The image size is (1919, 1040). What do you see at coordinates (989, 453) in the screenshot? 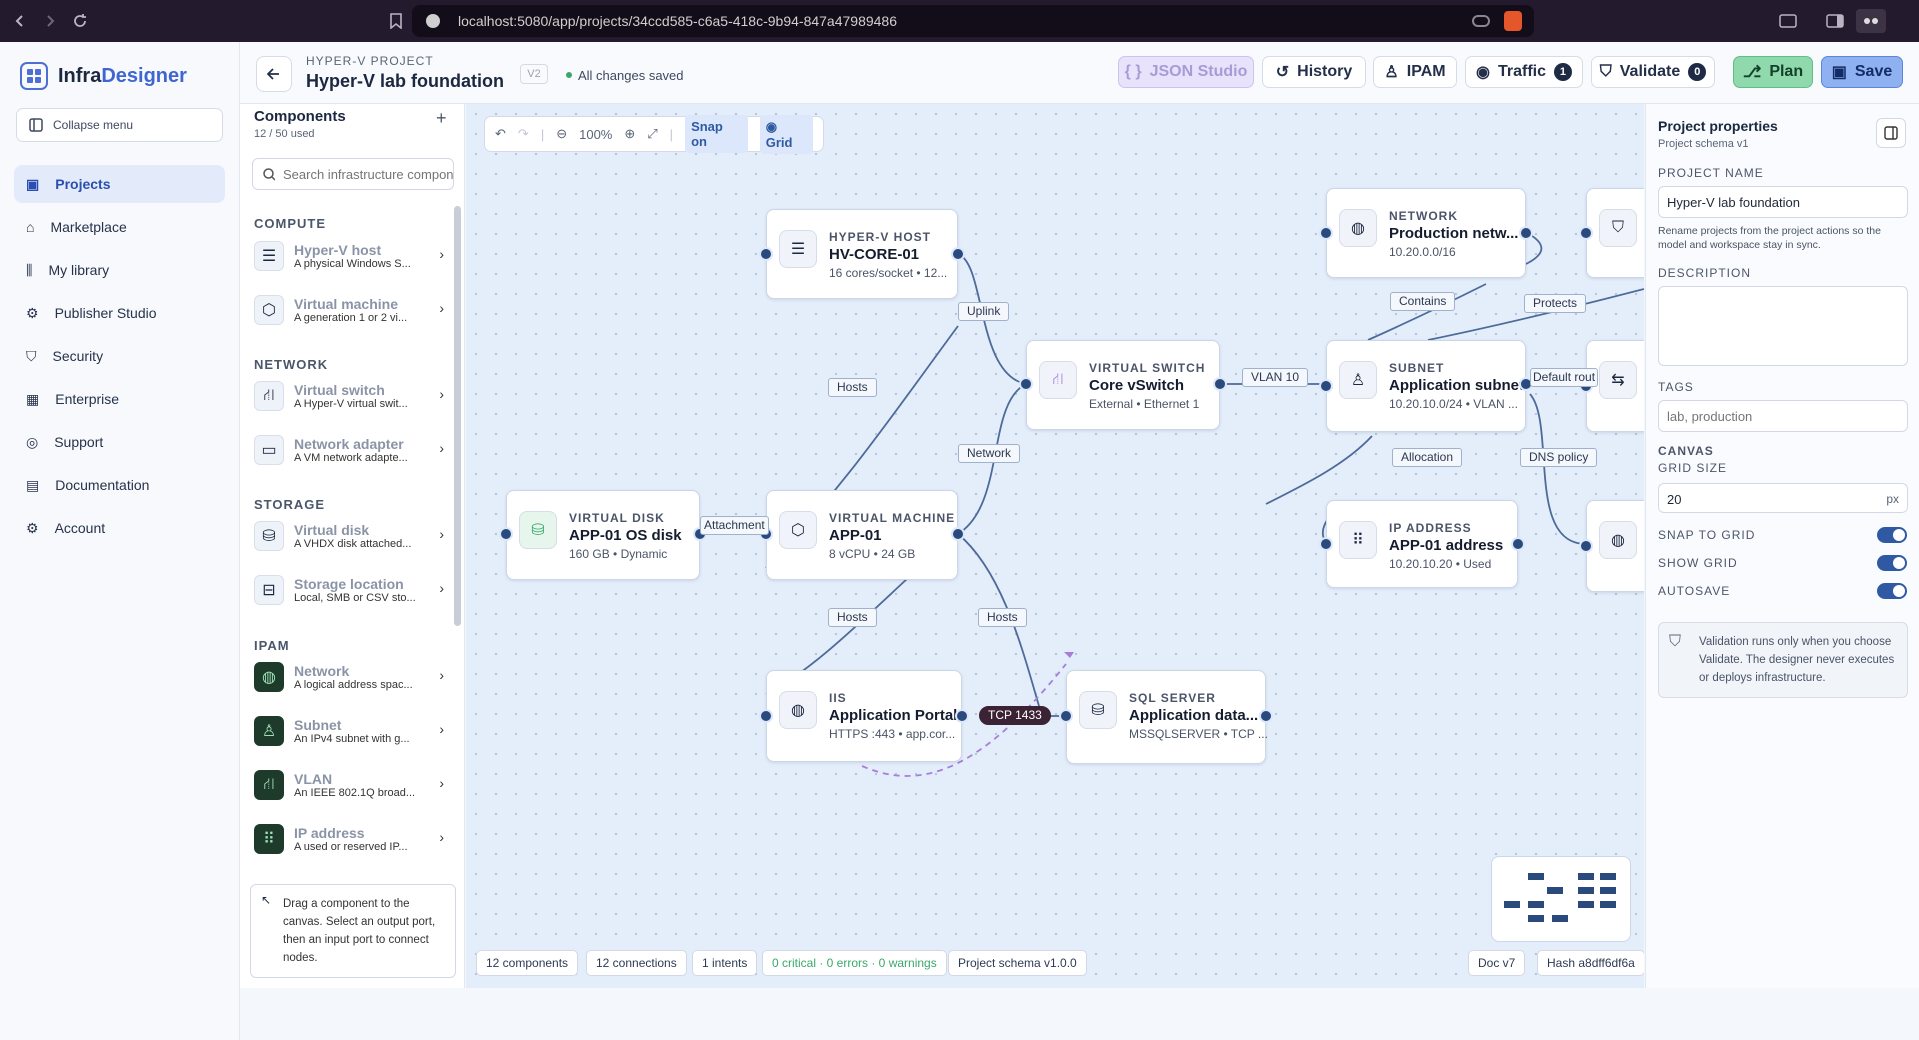
I see `edge-label-network: Network` at bounding box center [989, 453].